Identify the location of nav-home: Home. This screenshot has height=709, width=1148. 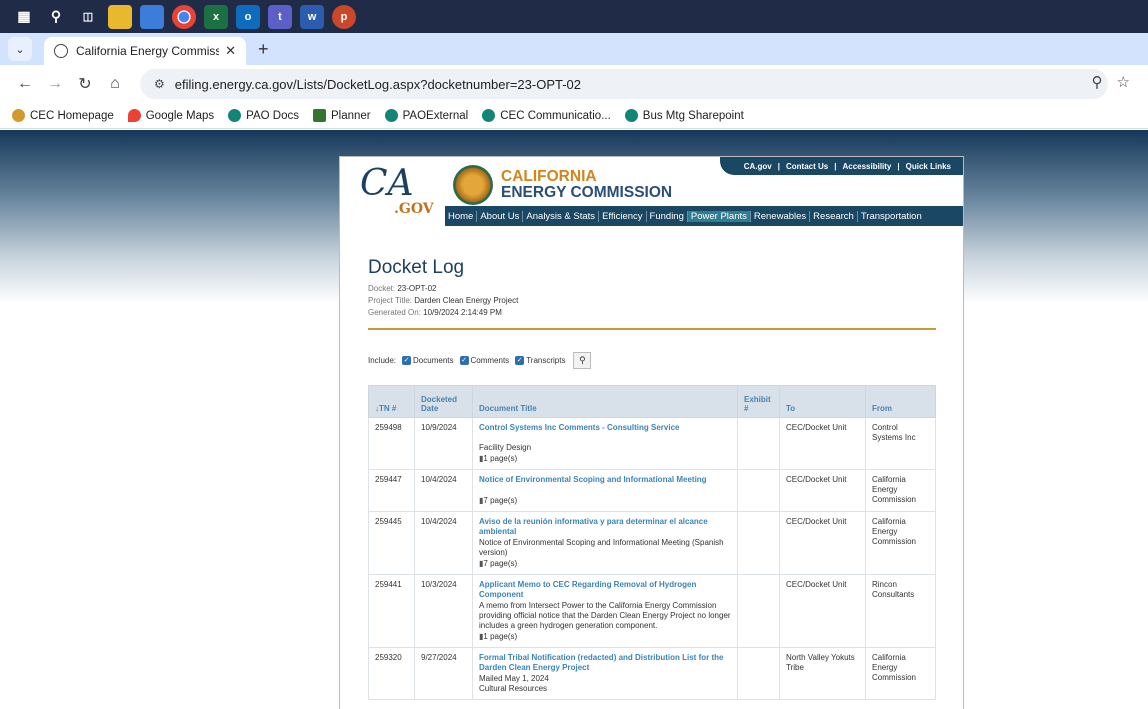
(461, 216).